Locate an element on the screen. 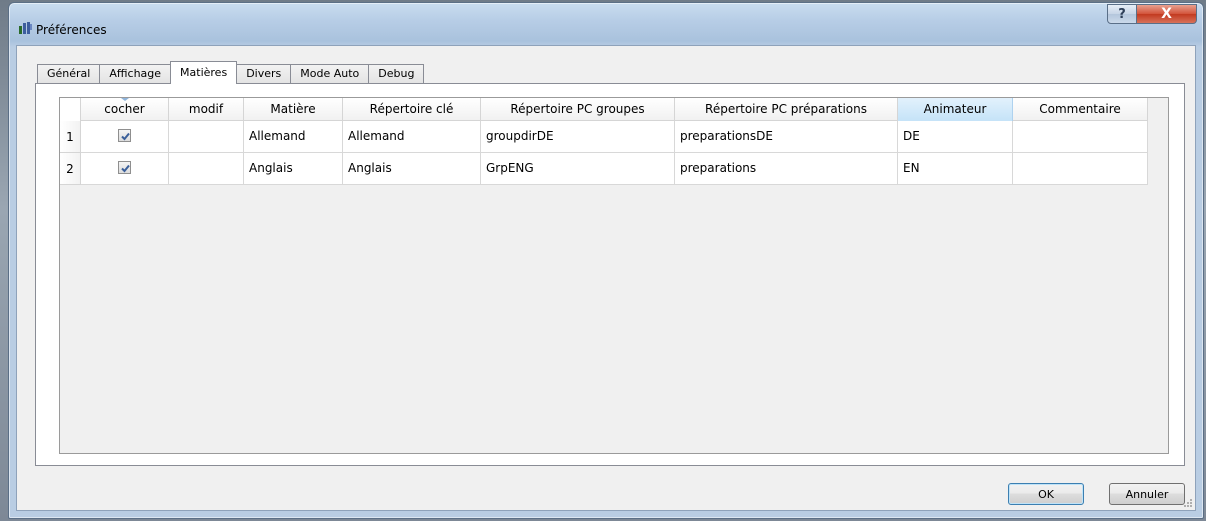  table-row: 2 Anglais Anglais GrpENG preparations EN is located at coordinates (604, 169).